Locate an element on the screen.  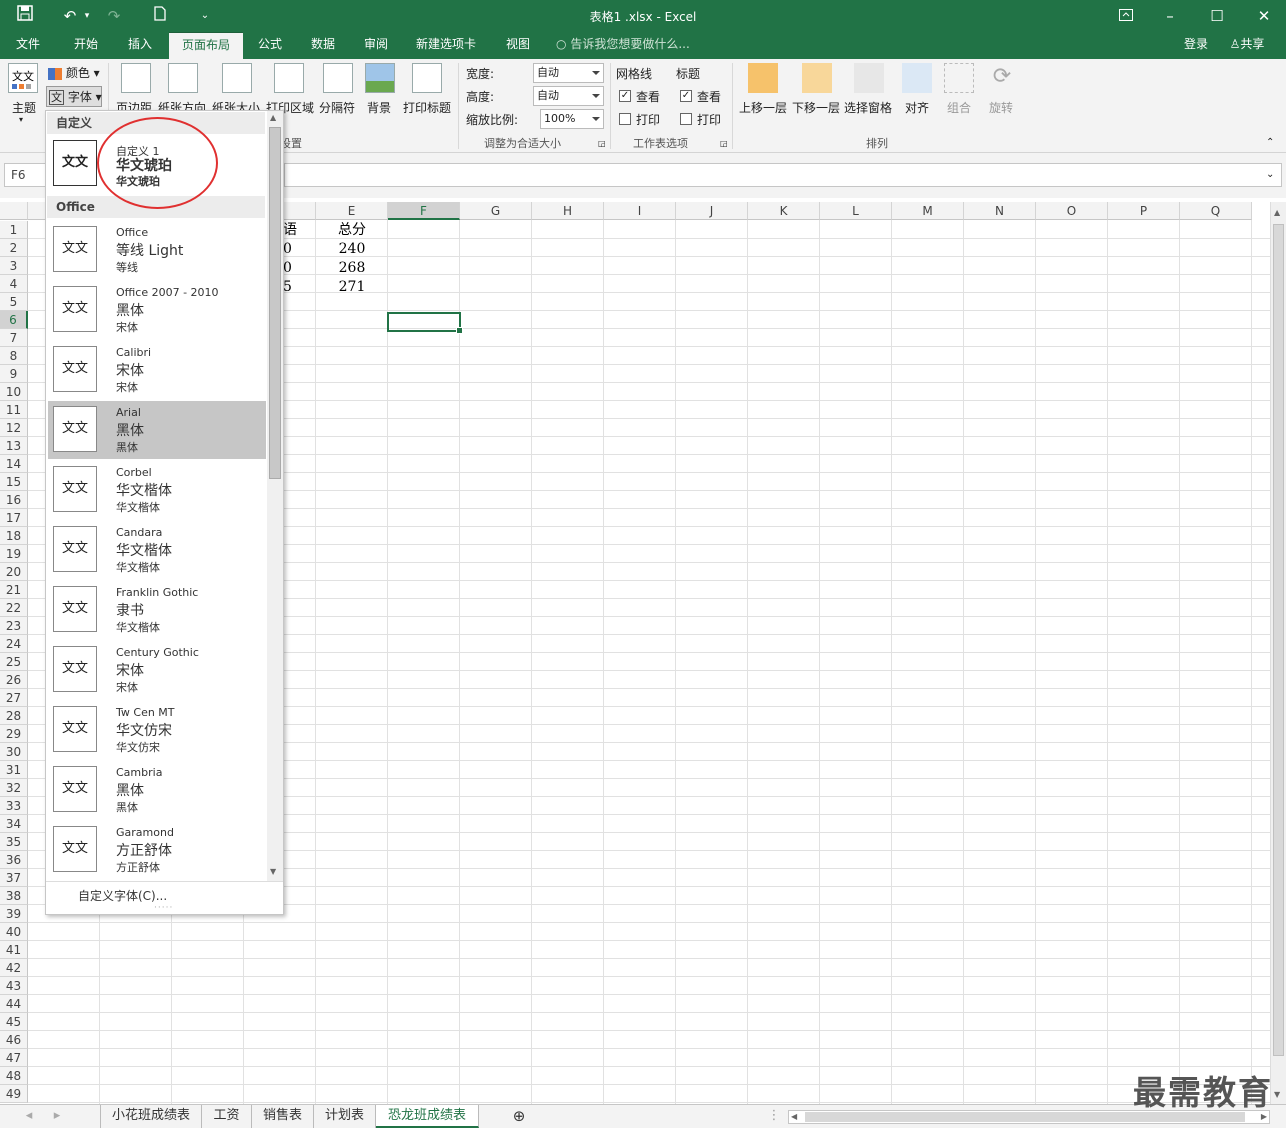
column-header-M: M is located at coordinates (928, 211).